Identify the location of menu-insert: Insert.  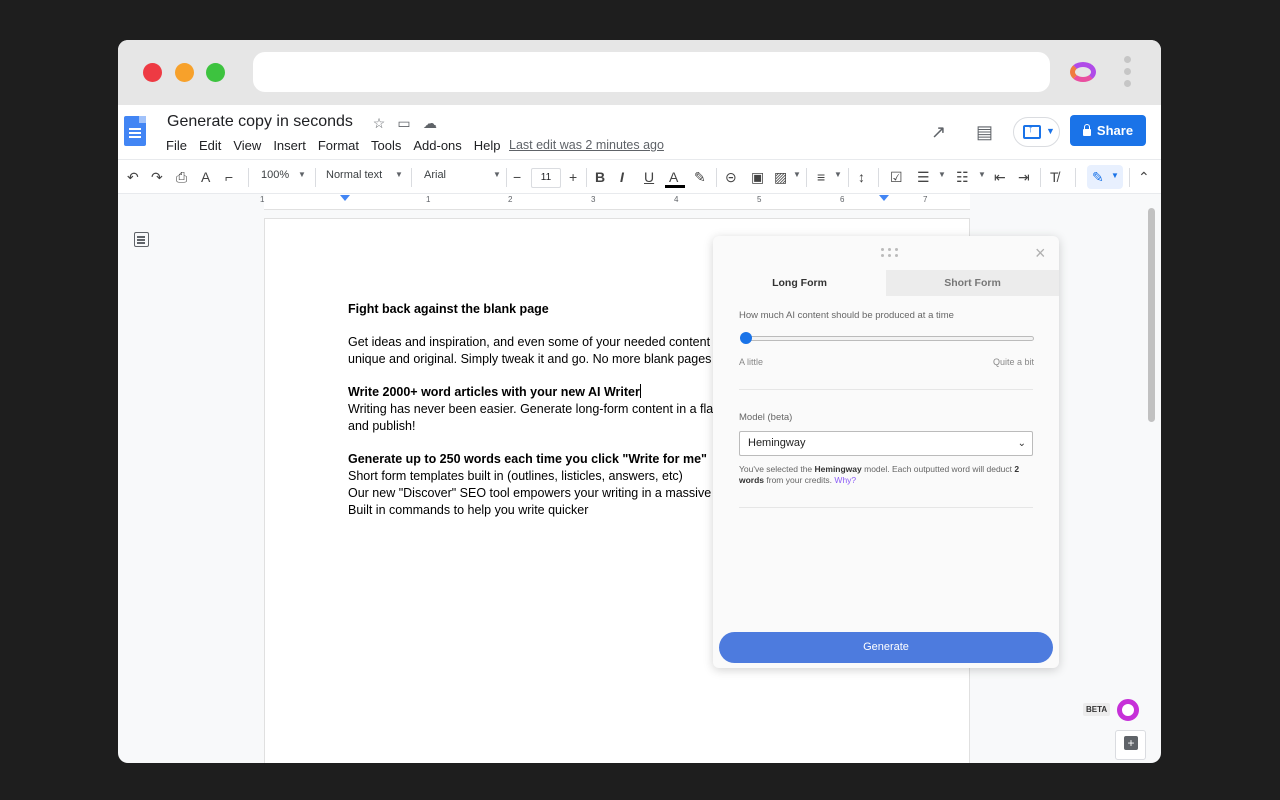
(292, 145).